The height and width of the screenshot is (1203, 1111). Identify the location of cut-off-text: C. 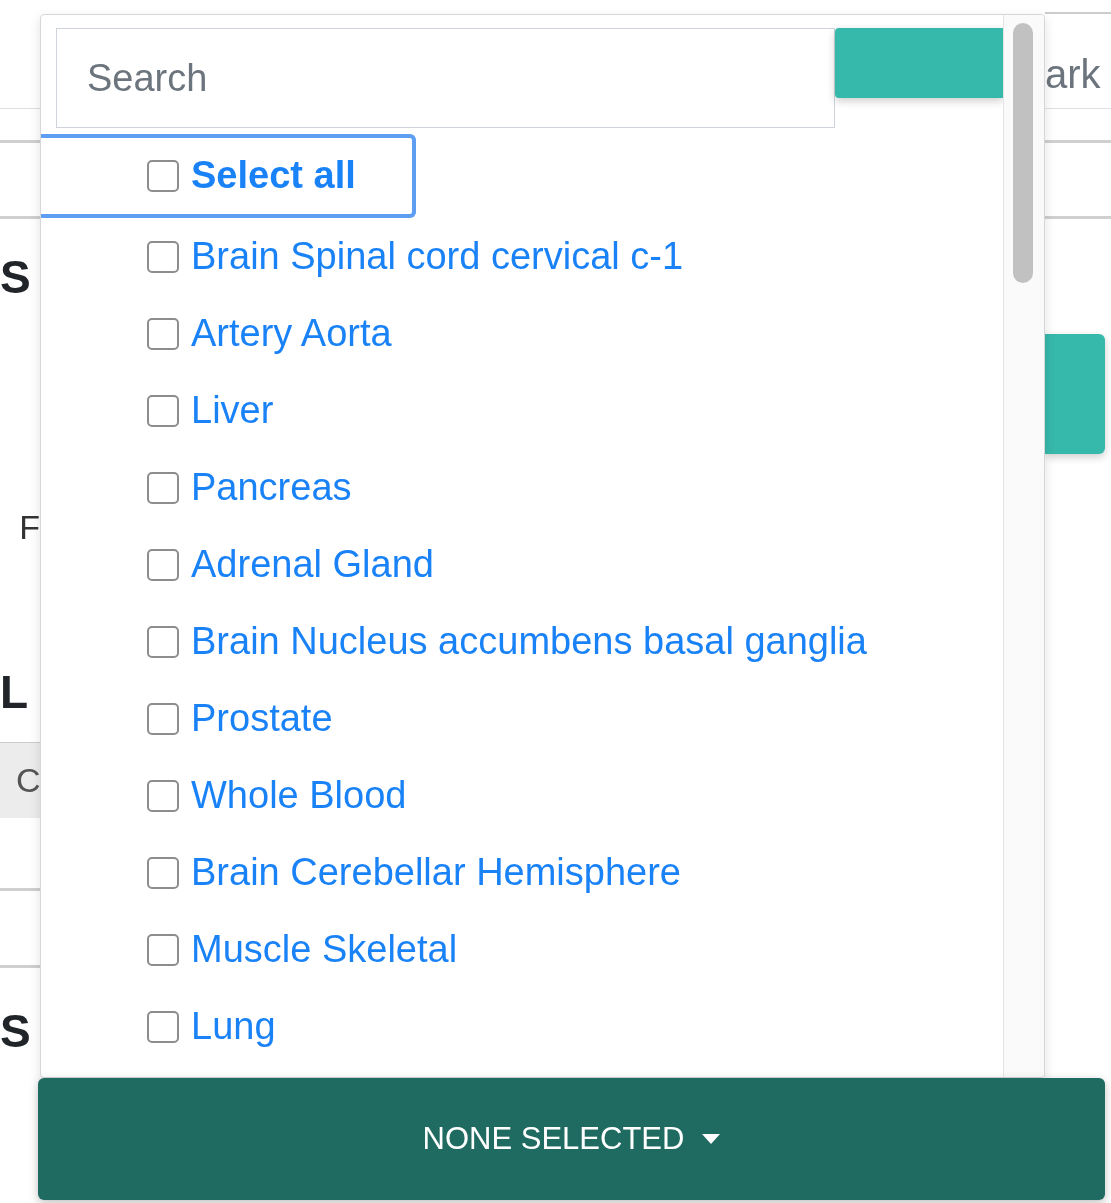
(20, 780).